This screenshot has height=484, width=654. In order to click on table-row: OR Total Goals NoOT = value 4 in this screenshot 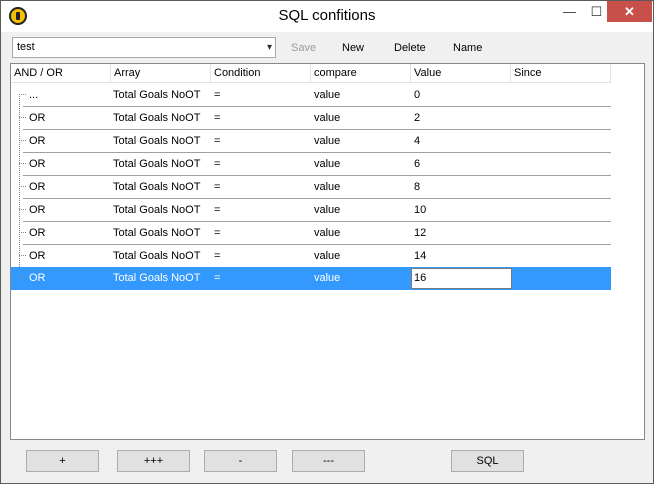, I will do `click(311, 141)`.